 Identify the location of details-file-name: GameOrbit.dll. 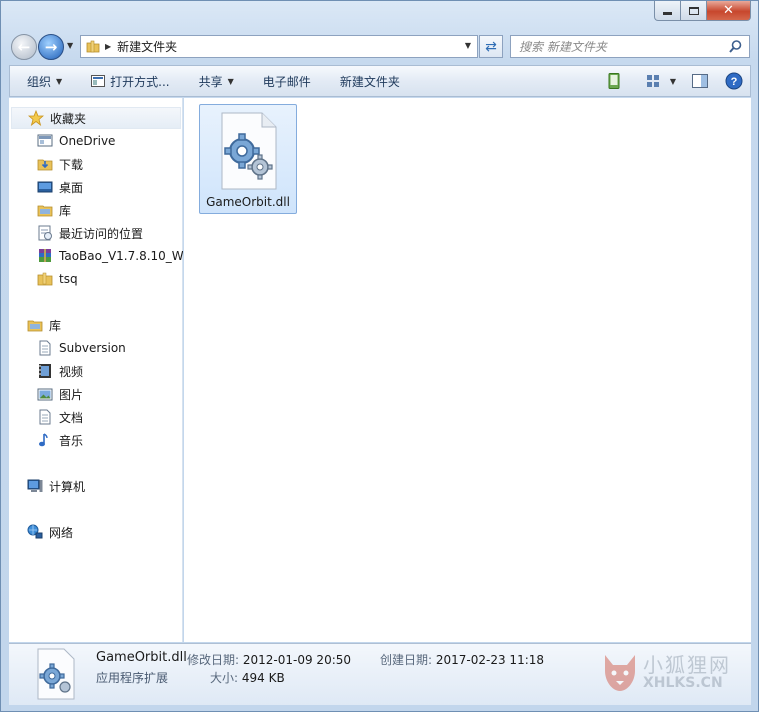
(141, 657).